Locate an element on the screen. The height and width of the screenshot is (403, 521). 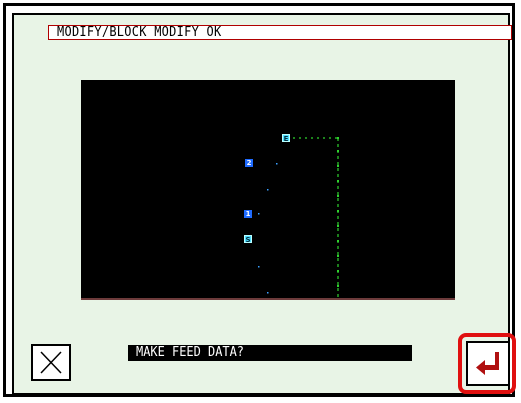
title-bar: MODIFY/BLOCK MODIFY OK is located at coordinates (280, 32).